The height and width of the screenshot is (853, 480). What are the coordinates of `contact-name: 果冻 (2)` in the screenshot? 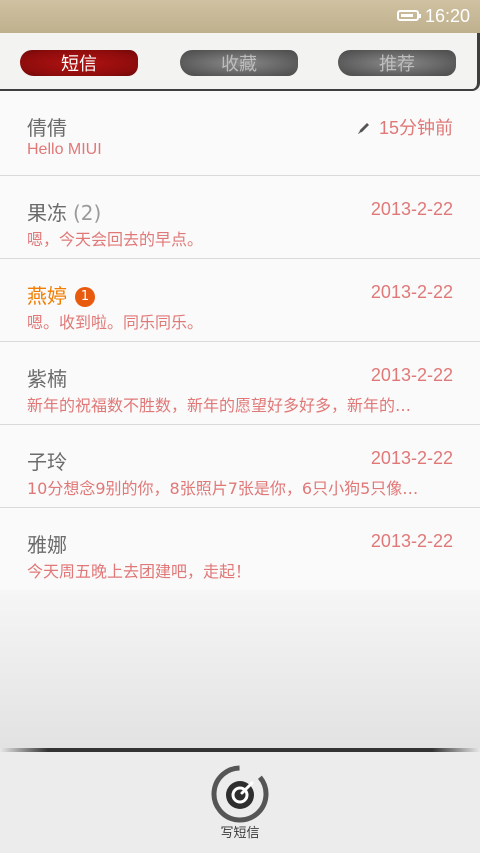 It's located at (64, 213).